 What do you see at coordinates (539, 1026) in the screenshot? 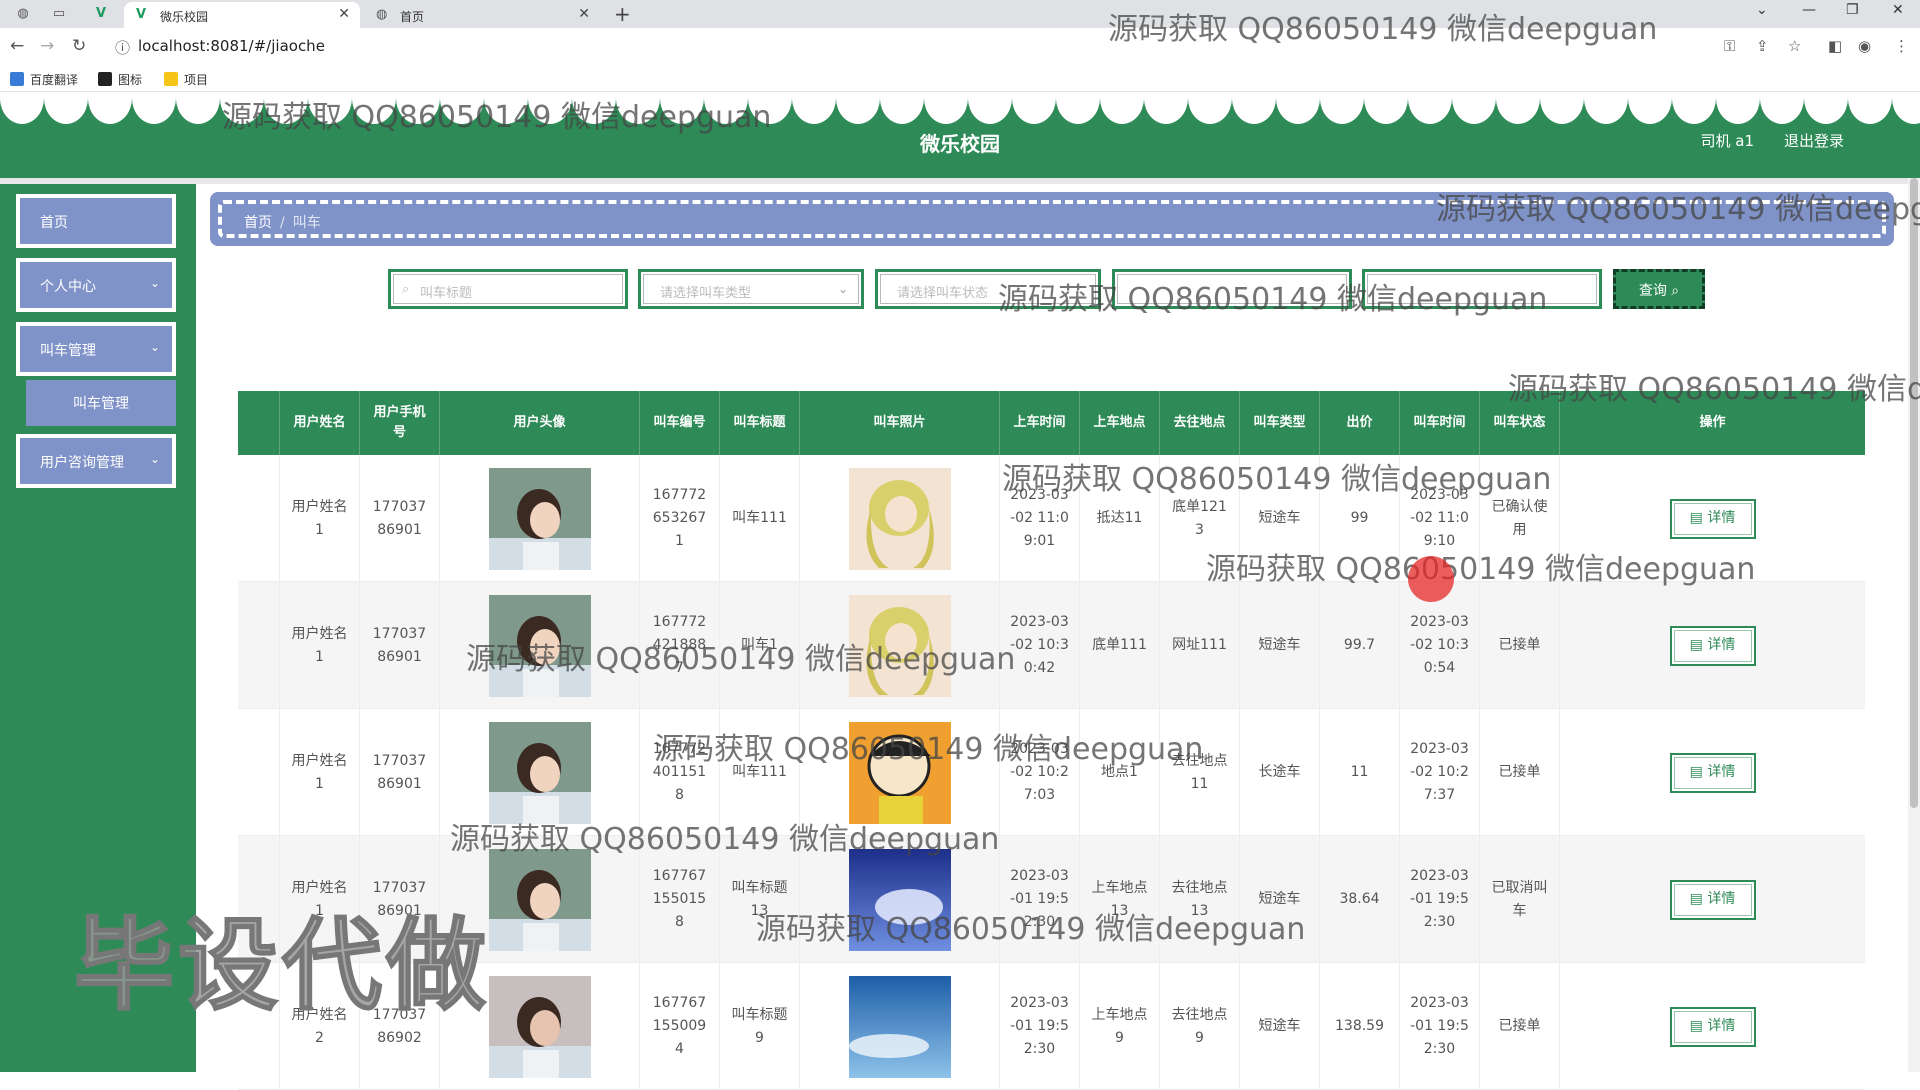
I see `user-avatar` at bounding box center [539, 1026].